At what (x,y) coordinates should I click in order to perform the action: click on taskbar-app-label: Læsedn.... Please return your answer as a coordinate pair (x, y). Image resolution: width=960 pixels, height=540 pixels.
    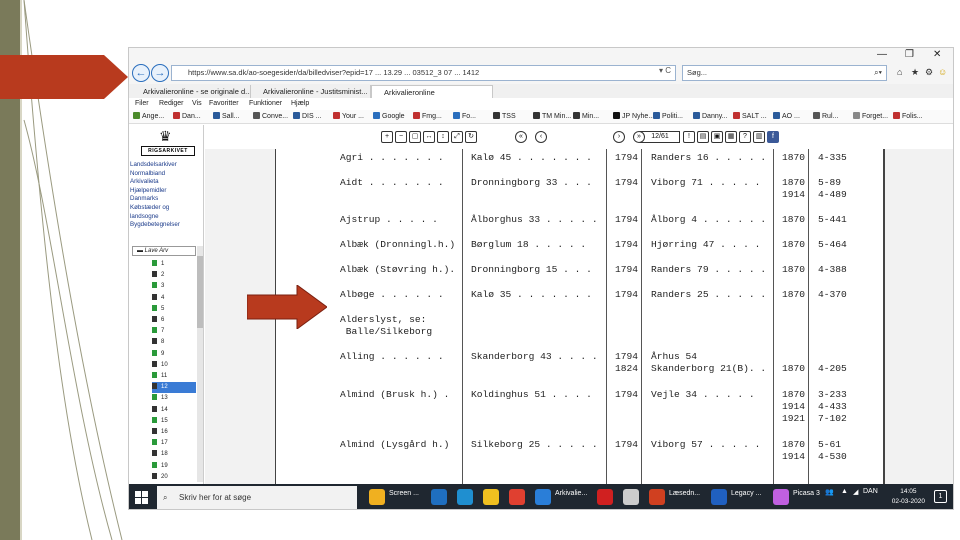
    Looking at the image, I should click on (684, 493).